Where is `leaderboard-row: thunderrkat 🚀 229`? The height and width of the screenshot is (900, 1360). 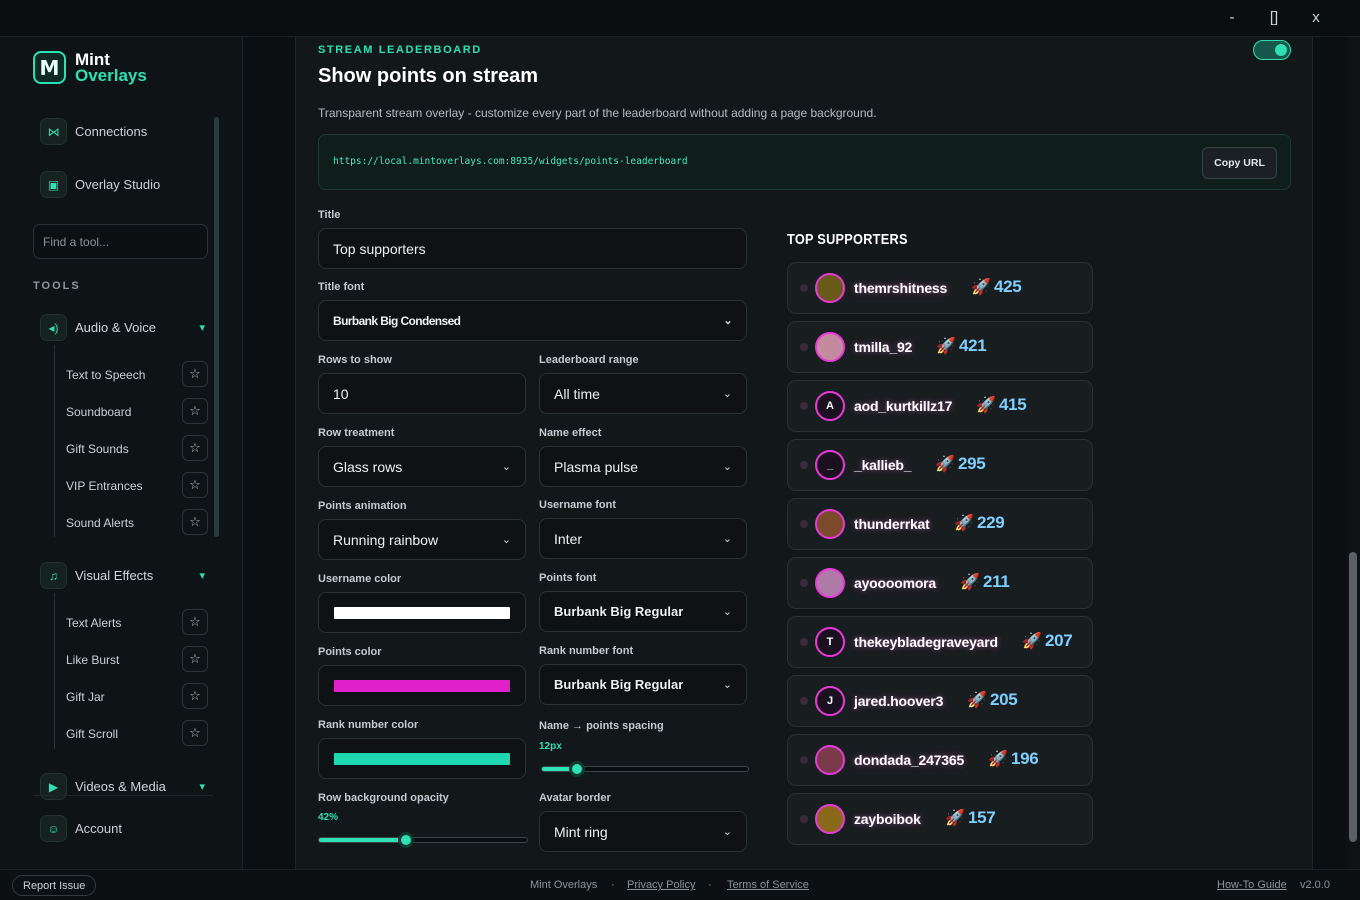
leaderboard-row: thunderrkat 🚀 229 is located at coordinates (940, 524).